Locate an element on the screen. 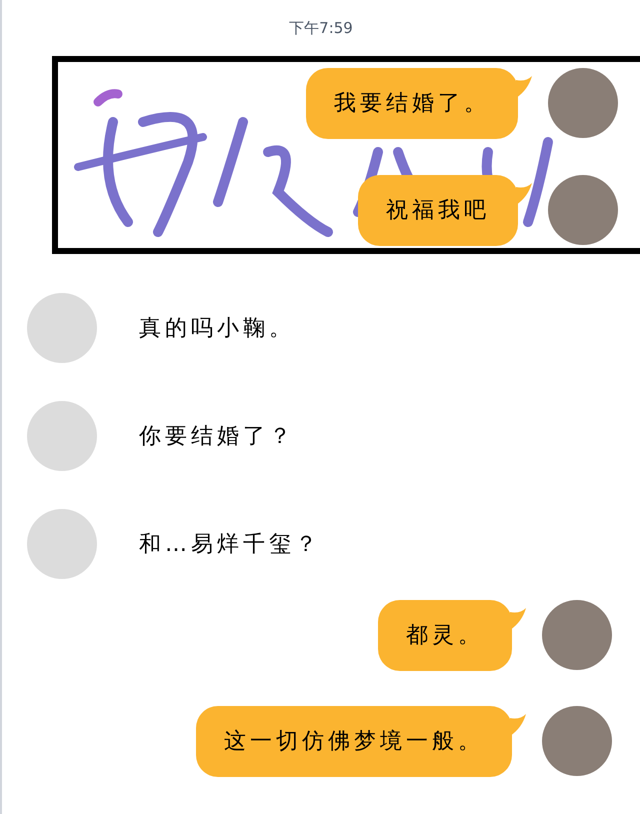 The height and width of the screenshot is (814, 640). message-bubble: 这一切仿佛梦境一般。 is located at coordinates (354, 741).